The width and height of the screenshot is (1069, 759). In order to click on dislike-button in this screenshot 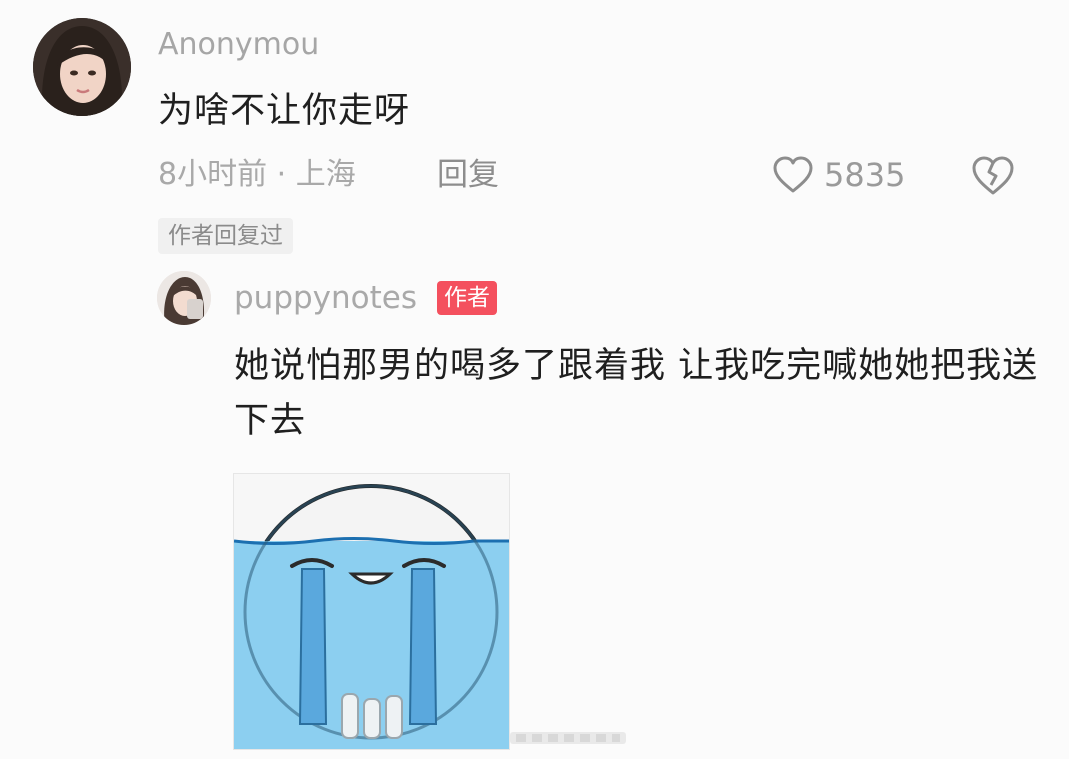, I will do `click(993, 175)`.